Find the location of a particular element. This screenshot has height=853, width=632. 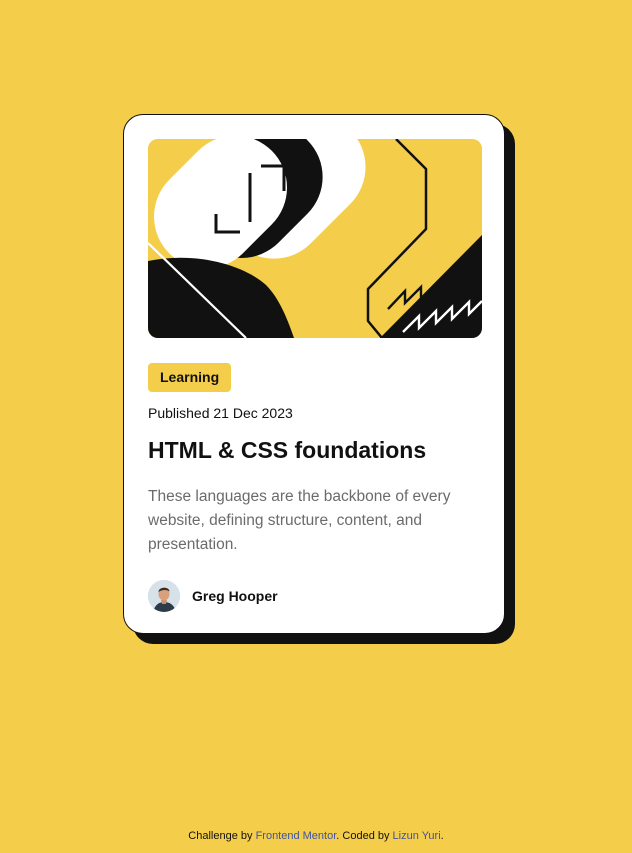

attribution-middle: . Coded by is located at coordinates (363, 836).